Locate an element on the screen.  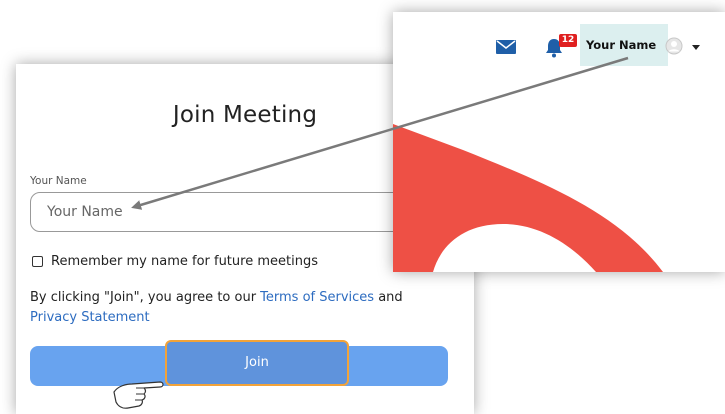
agree-middle: and is located at coordinates (388, 297).